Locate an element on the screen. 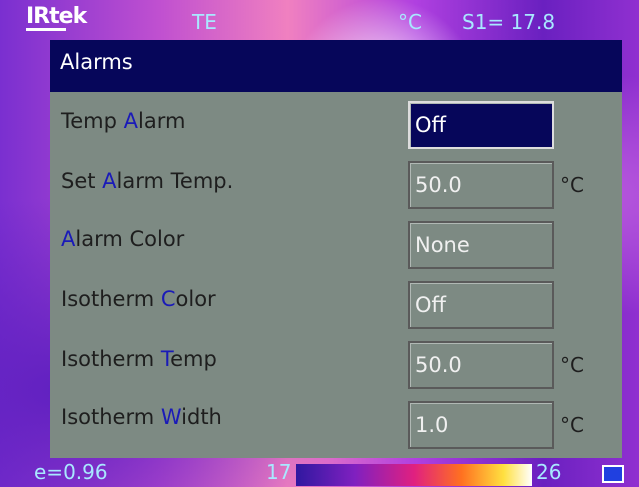 Image resolution: width=639 pixels, height=487 pixels. set-alarm-temp-value: 50.0 is located at coordinates (481, 185).